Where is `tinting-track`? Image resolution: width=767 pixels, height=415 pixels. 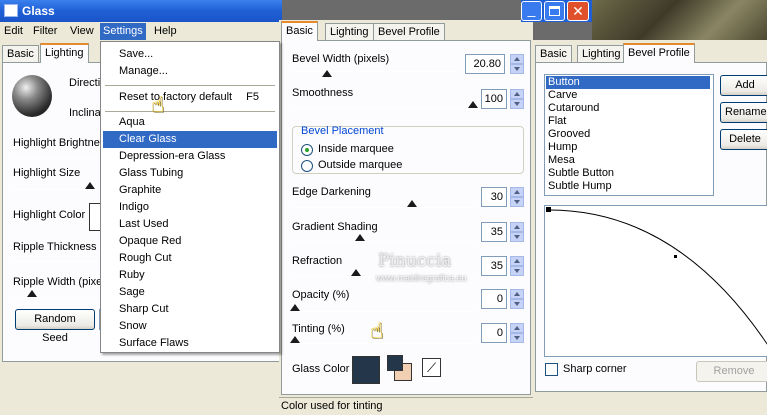 tinting-track is located at coordinates (384, 343).